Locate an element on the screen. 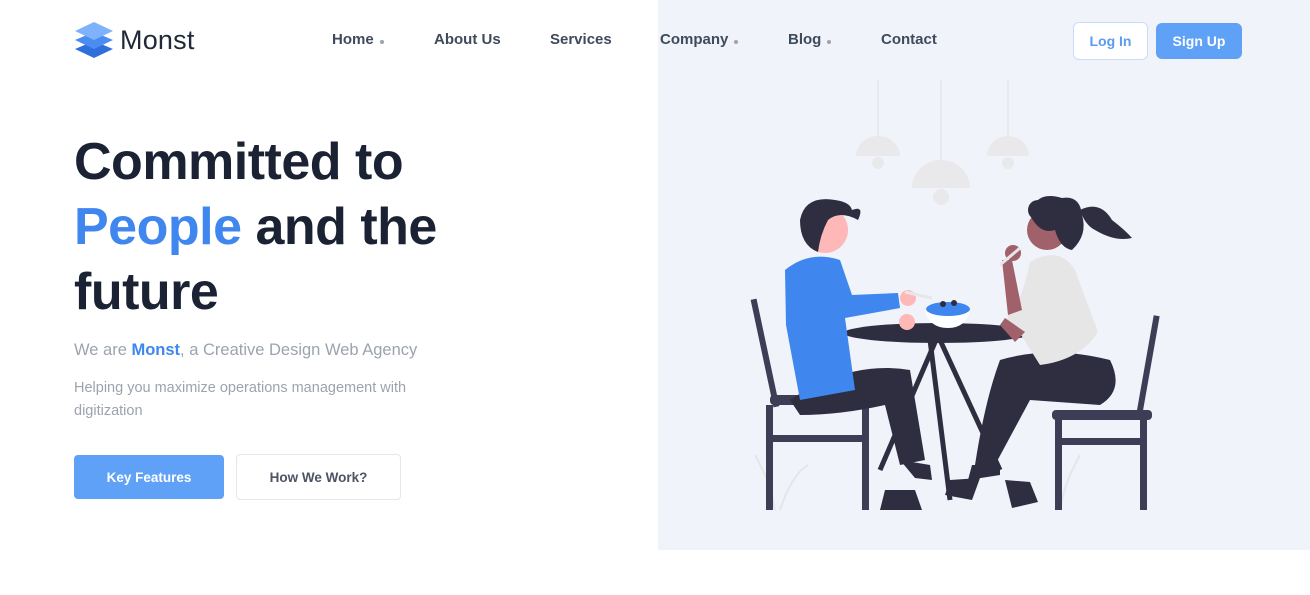 The image size is (1310, 595). nav-item-blog: Blog is located at coordinates (810, 39).